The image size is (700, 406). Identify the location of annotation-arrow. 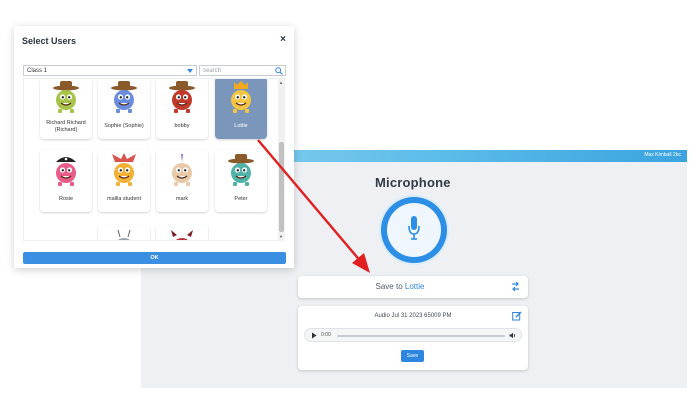
(313, 206).